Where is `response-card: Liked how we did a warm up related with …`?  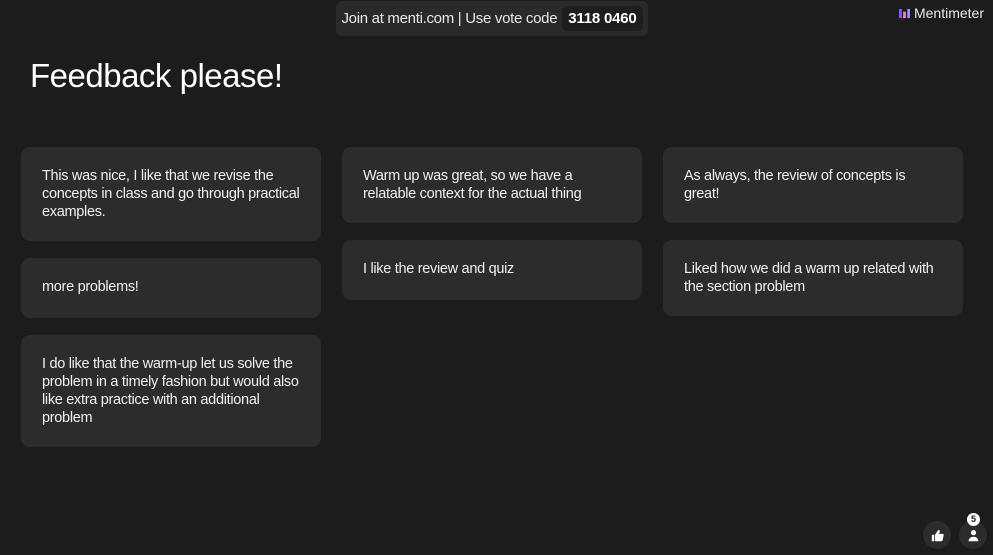
response-card: Liked how we did a warm up related with … is located at coordinates (813, 278).